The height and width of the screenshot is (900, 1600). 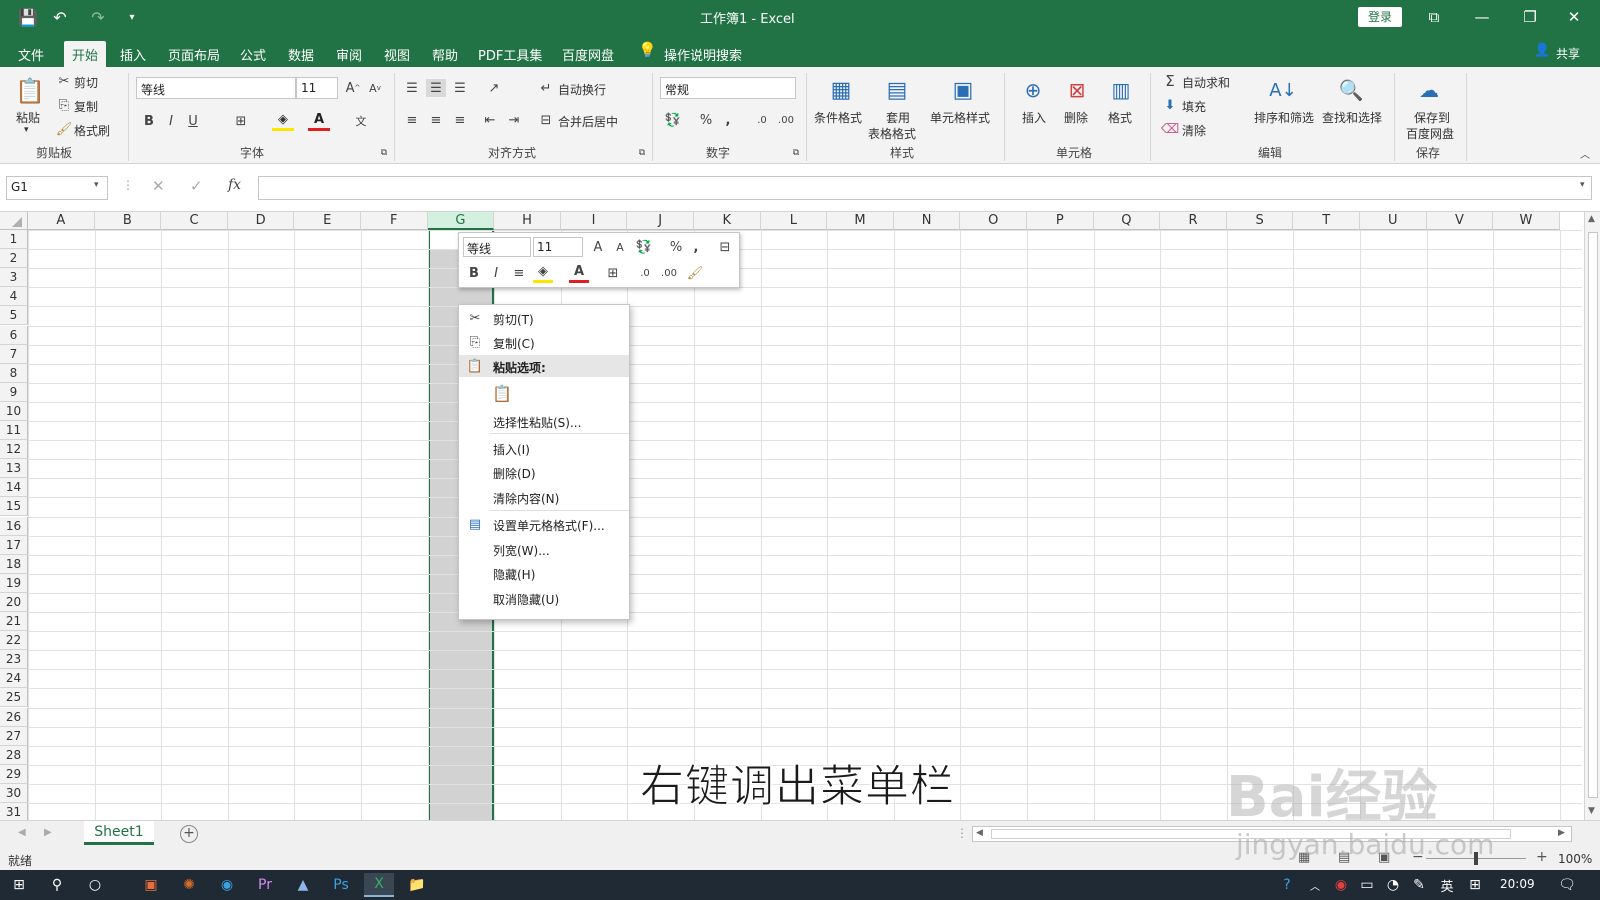 I want to click on bold-icon: B, so click(x=149, y=121).